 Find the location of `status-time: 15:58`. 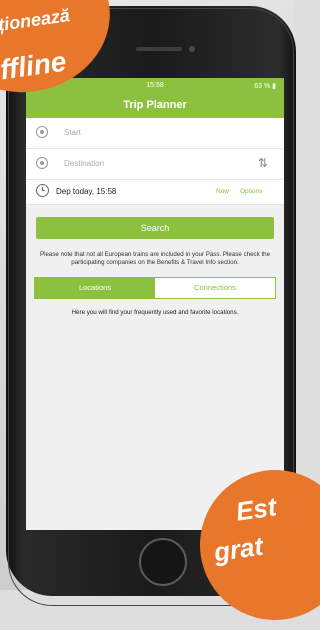

status-time: 15:58 is located at coordinates (155, 85).